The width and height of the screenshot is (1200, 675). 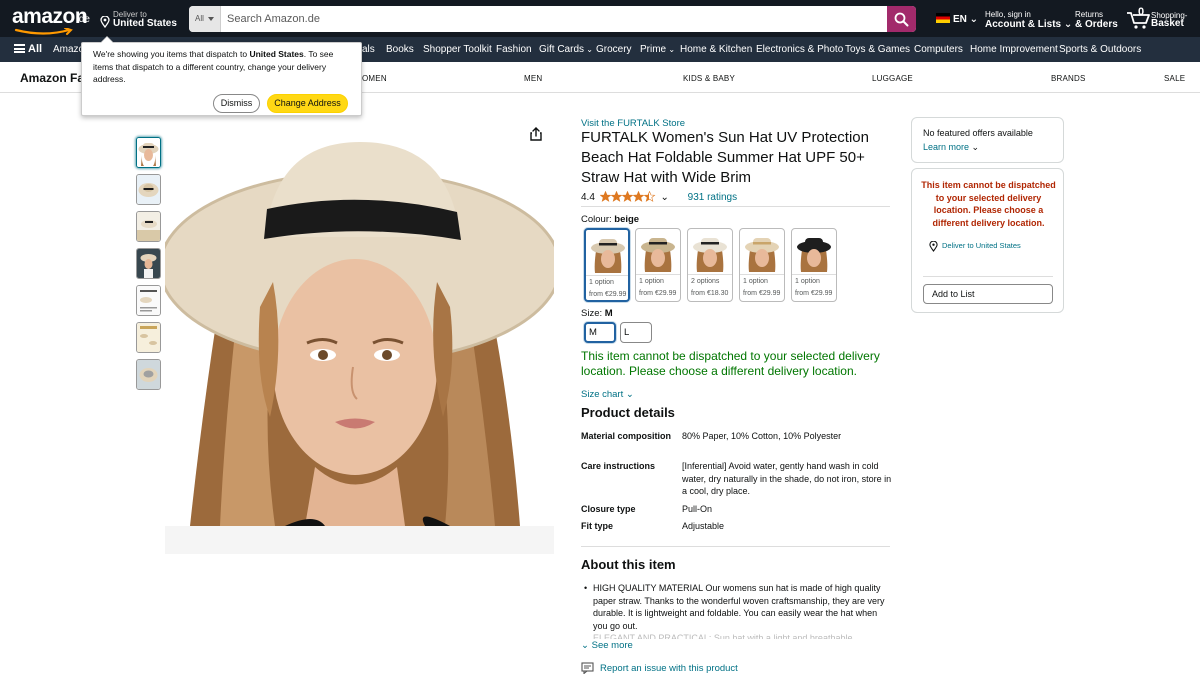 What do you see at coordinates (988, 294) in the screenshot?
I see `add-to-list-button: Add to List` at bounding box center [988, 294].